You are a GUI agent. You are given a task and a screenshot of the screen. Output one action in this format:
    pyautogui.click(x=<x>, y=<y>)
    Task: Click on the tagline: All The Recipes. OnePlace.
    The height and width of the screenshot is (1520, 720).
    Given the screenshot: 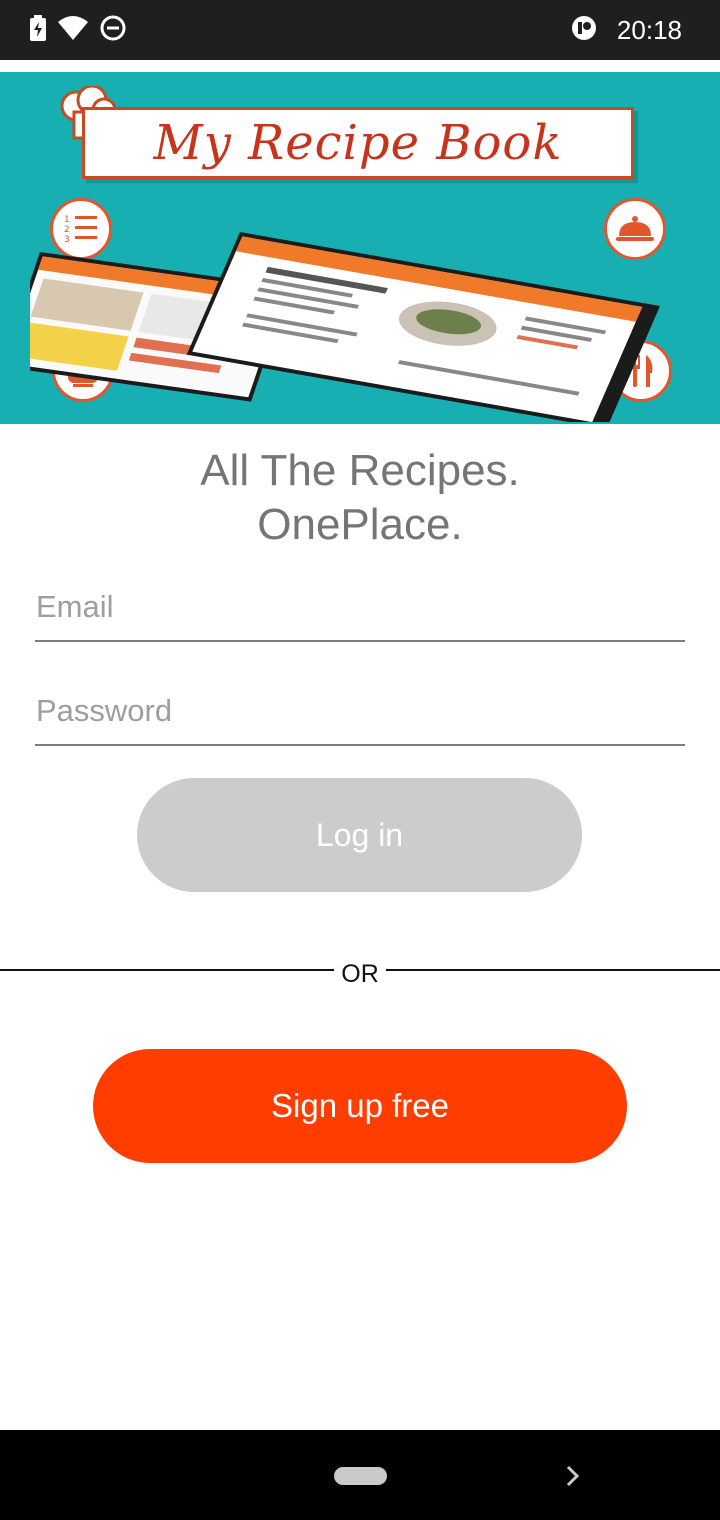 What is the action you would take?
    pyautogui.click(x=360, y=498)
    